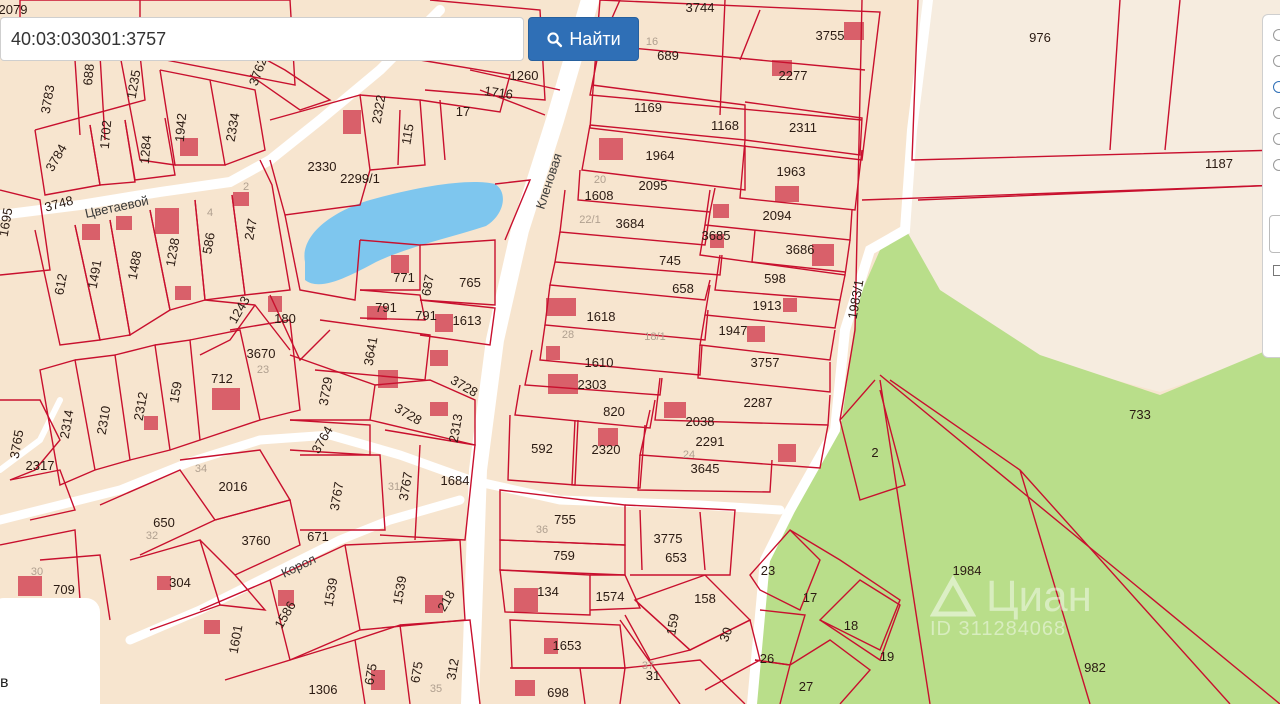 Image resolution: width=1280 pixels, height=704 pixels. I want to click on layer-radio-selected, so click(1276, 87).